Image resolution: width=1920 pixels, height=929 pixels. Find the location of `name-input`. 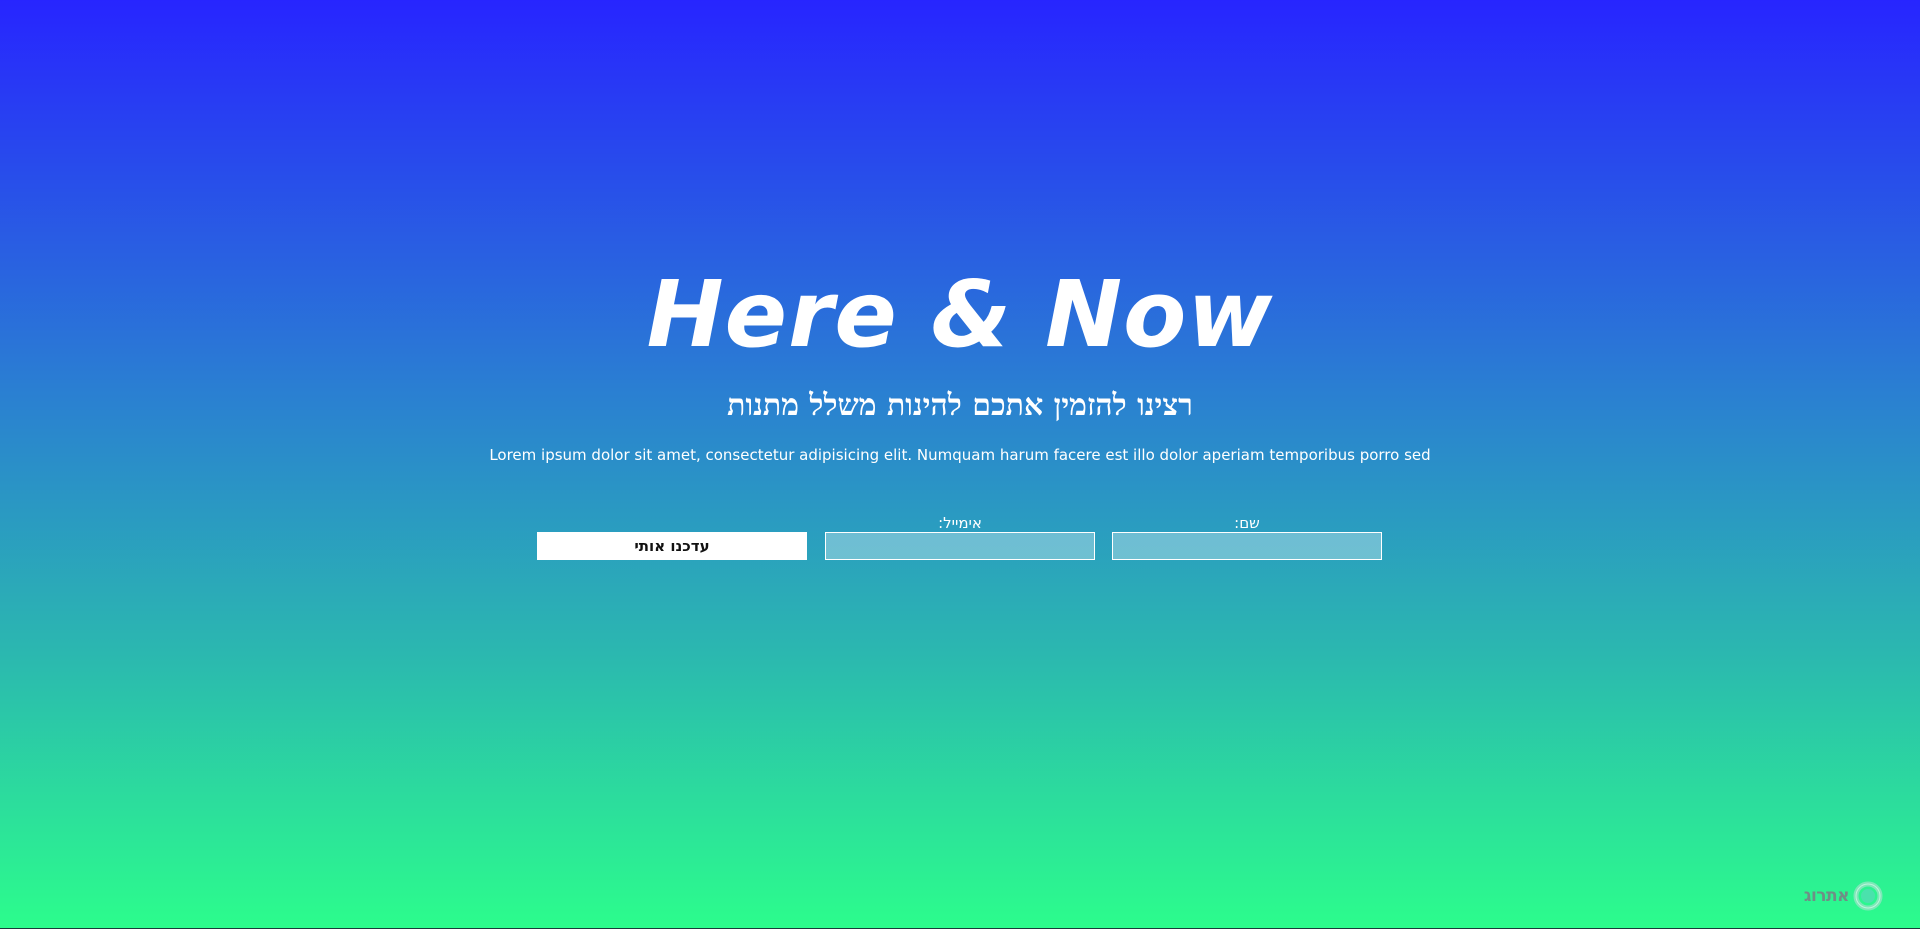

name-input is located at coordinates (1247, 546).